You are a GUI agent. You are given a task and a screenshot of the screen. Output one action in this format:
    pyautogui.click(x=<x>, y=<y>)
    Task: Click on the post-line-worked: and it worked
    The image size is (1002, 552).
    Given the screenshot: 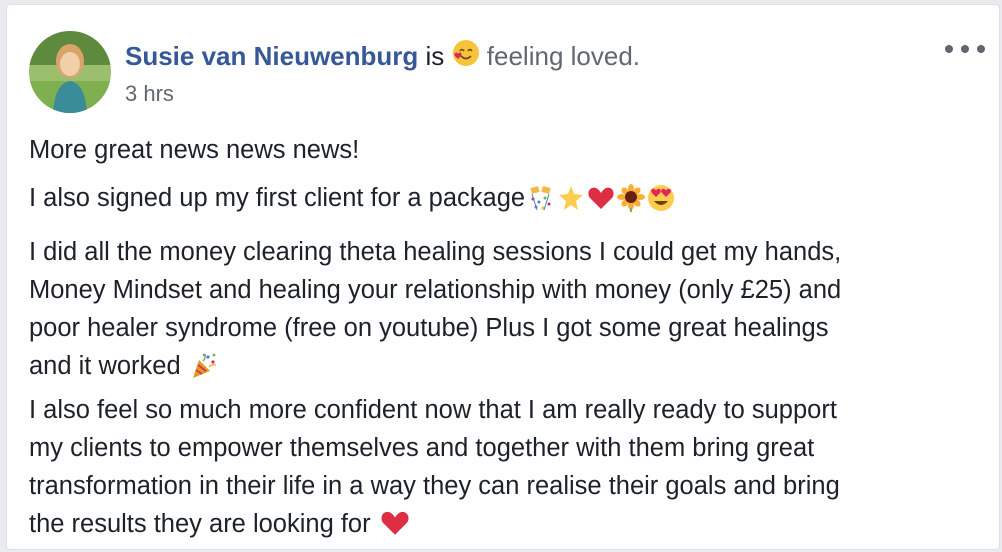 What is the action you would take?
    pyautogui.click(x=504, y=369)
    